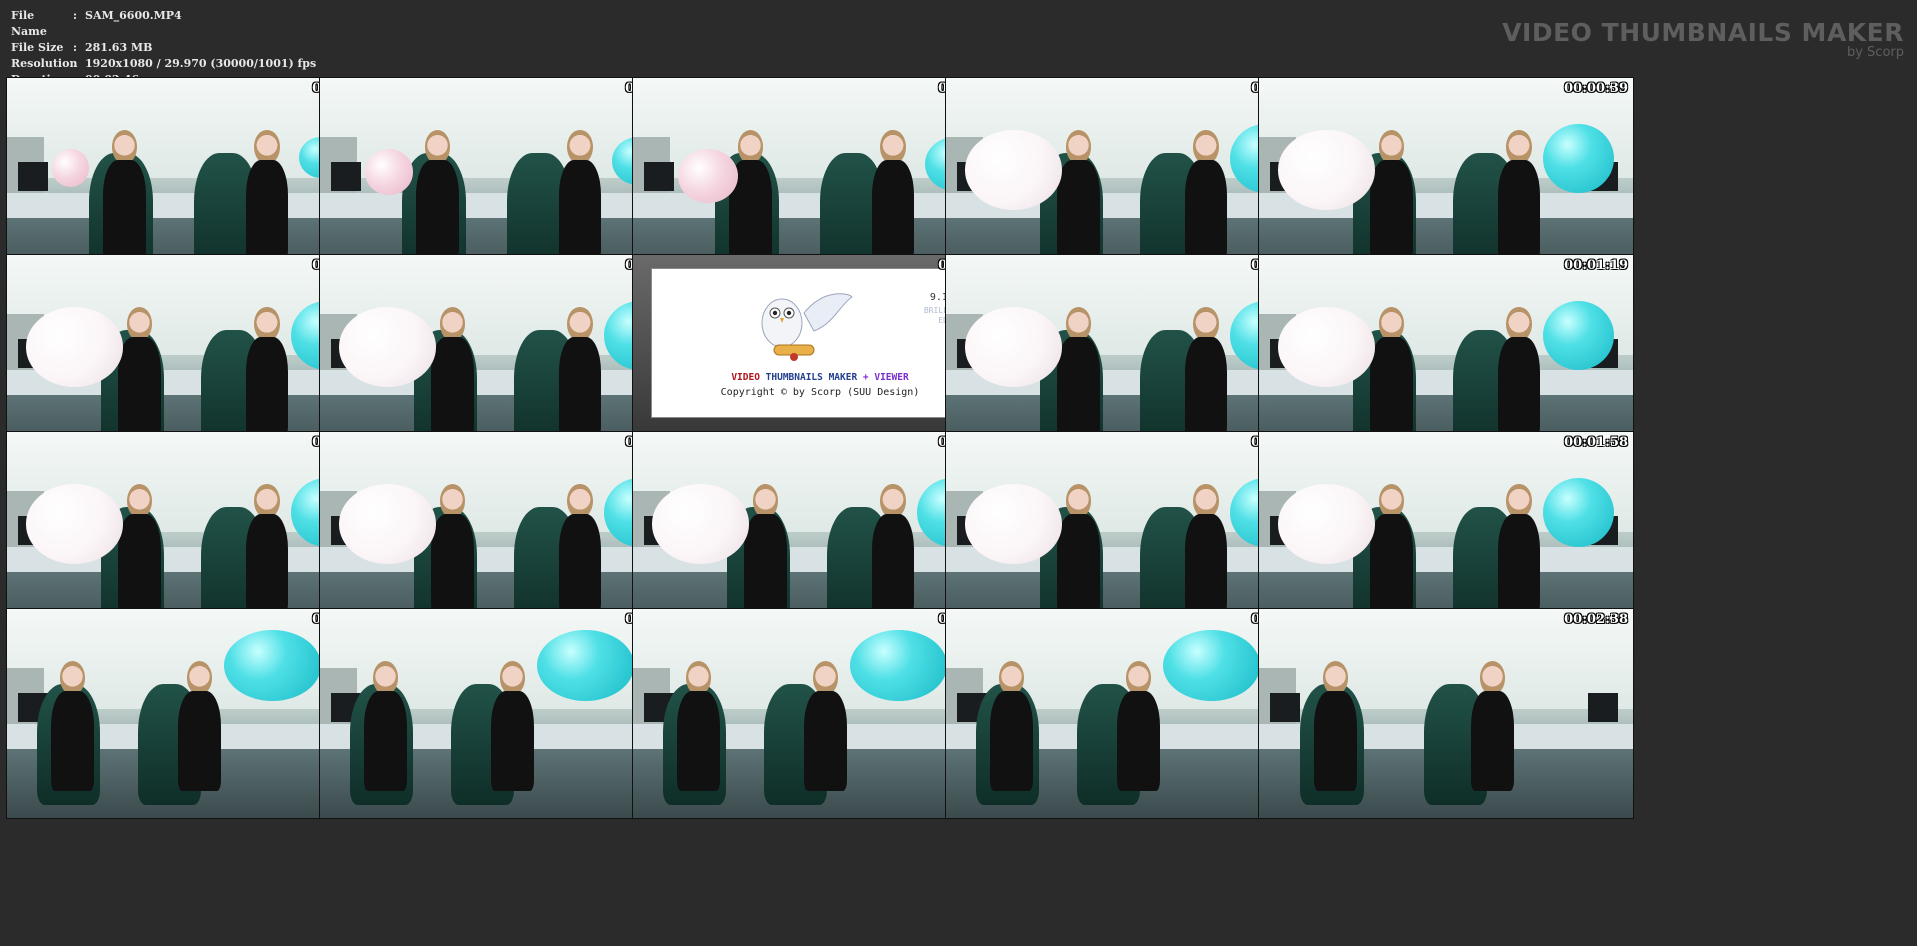  I want to click on file-size-label: File Size, so click(37, 47).